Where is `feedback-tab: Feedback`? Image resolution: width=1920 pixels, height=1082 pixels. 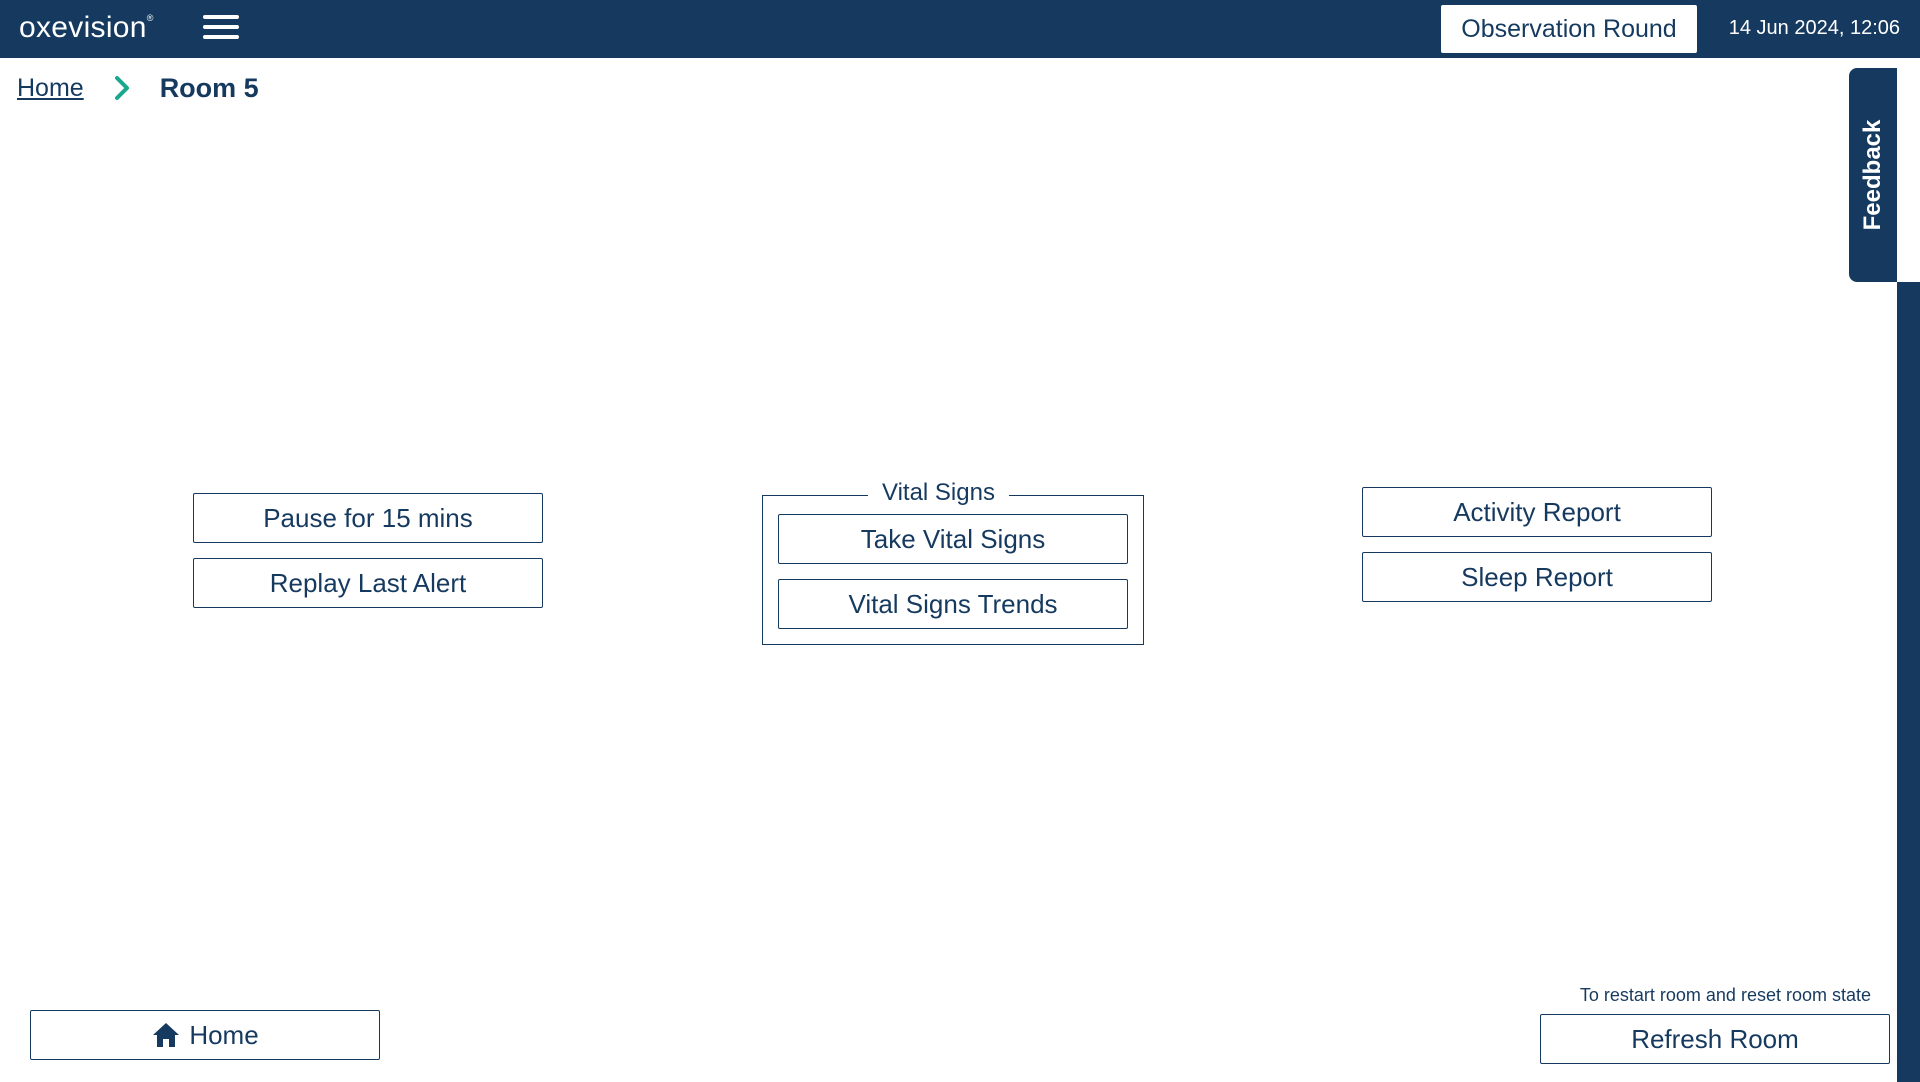 feedback-tab: Feedback is located at coordinates (1873, 175).